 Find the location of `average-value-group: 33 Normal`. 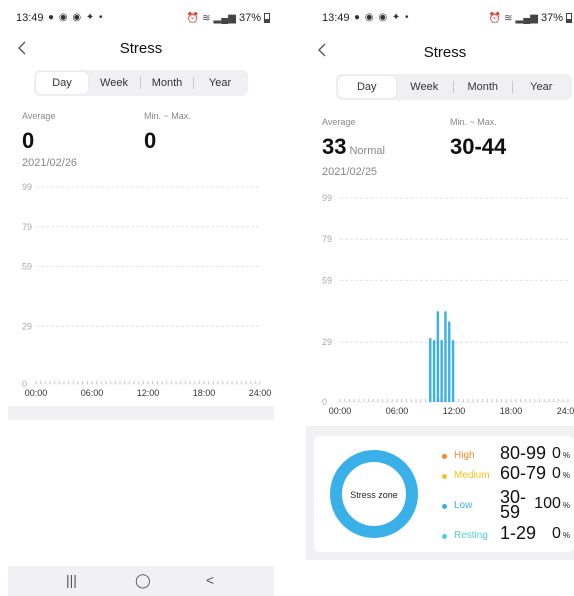

average-value-group: 33 Normal is located at coordinates (353, 147).